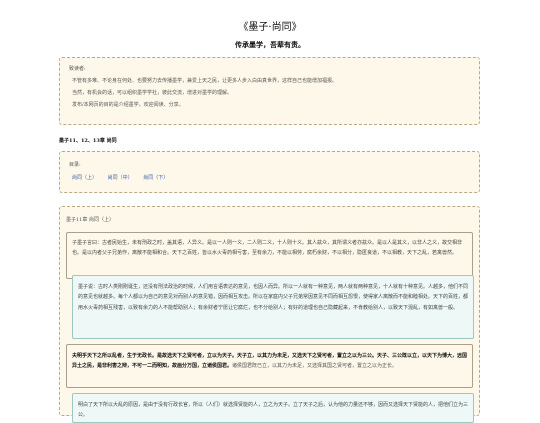 This screenshot has height=423, width=540. What do you see at coordinates (128, 105) in the screenshot?
I see `intro-line: 发布/本网页的目的是介绍墨学，欢迎阅读、分享。` at bounding box center [128, 105].